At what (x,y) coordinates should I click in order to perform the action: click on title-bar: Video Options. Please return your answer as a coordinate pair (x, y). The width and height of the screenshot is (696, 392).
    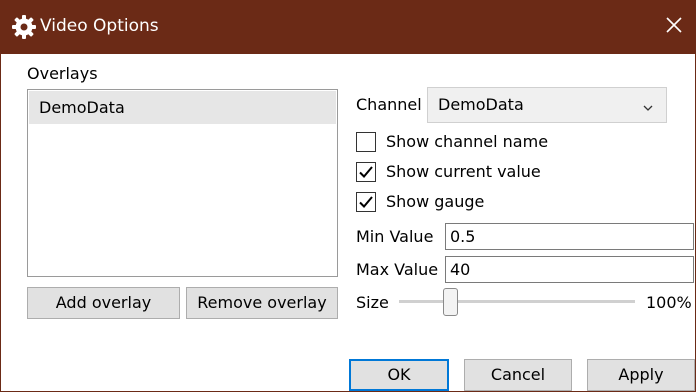
    Looking at the image, I should click on (348, 27).